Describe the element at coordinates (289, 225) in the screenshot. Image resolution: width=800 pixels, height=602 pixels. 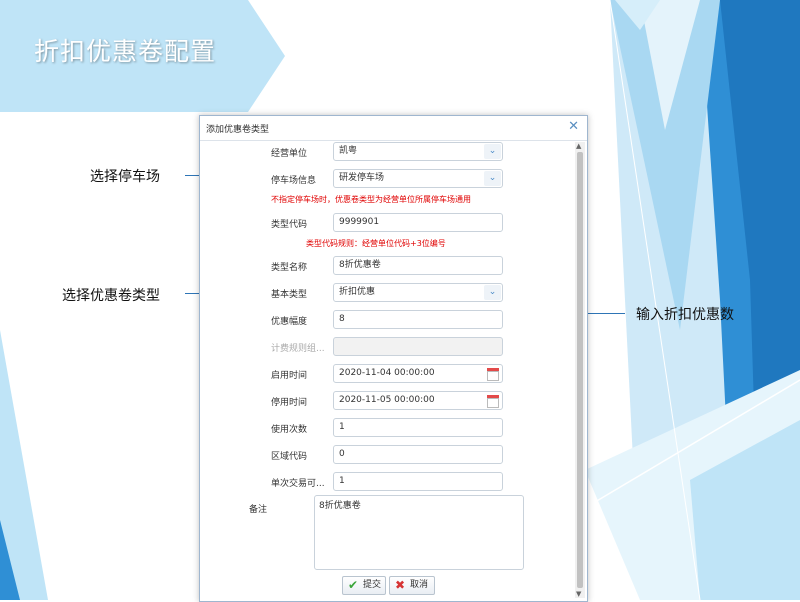
I see `type-code-label: 类型代码` at that location.